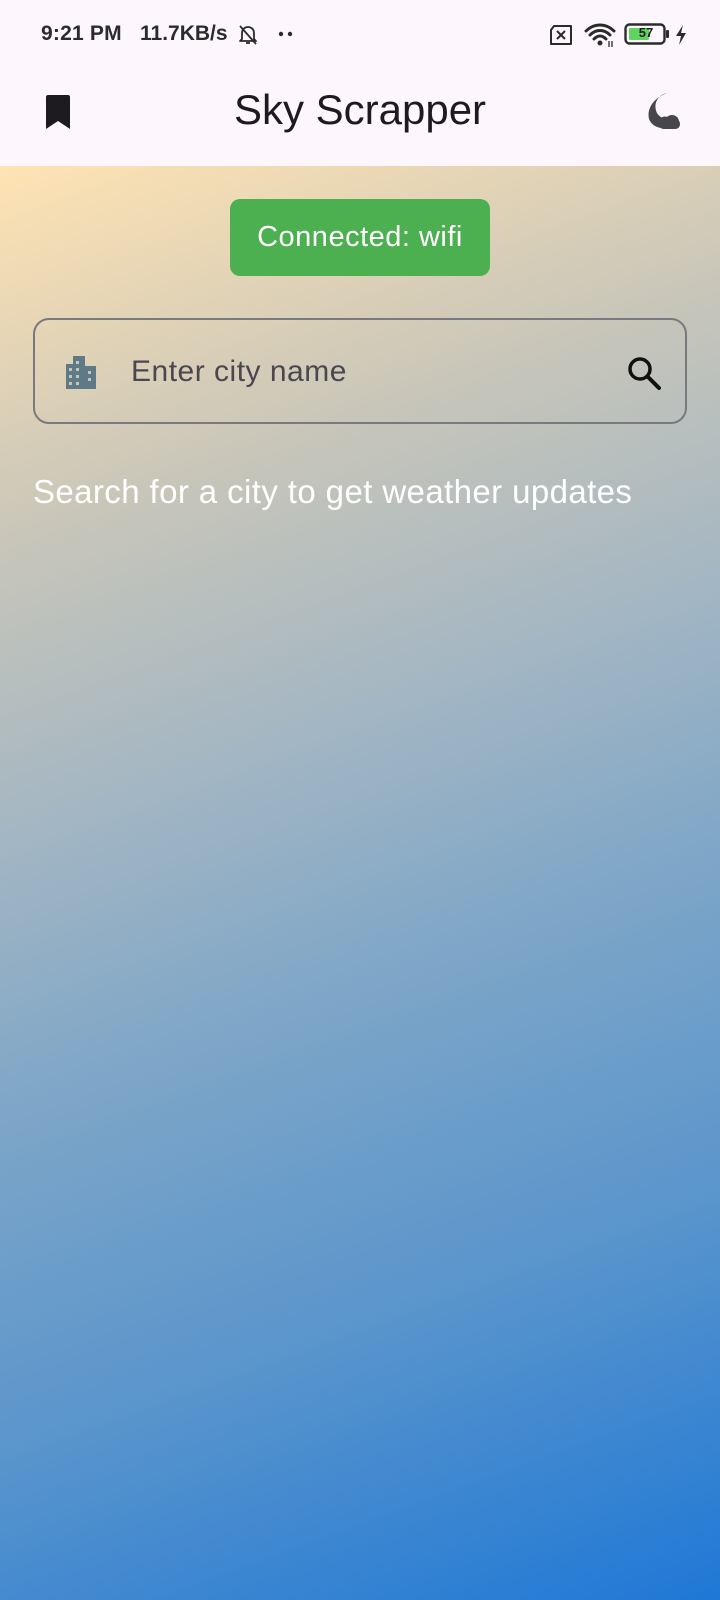 This screenshot has width=720, height=1600. Describe the element at coordinates (248, 35) in the screenshot. I see `bell-off-icon` at that location.